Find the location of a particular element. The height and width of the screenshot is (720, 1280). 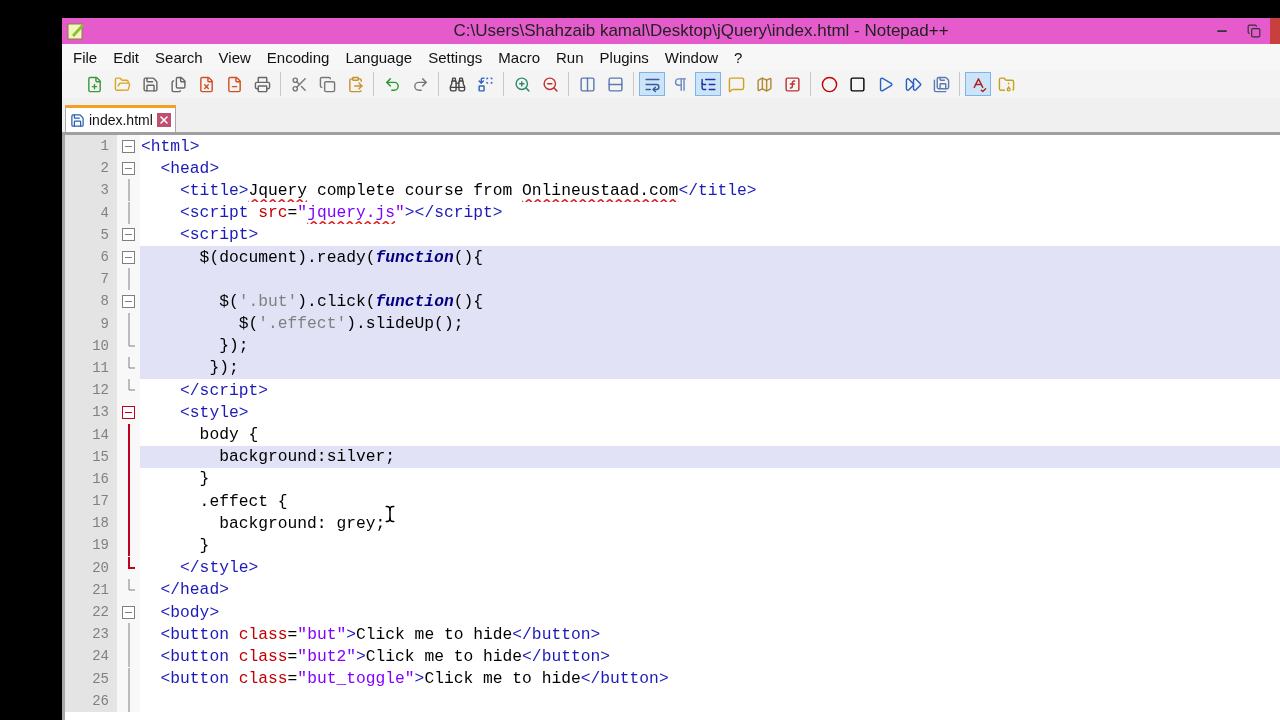

line-number: 16 is located at coordinates (91, 478).